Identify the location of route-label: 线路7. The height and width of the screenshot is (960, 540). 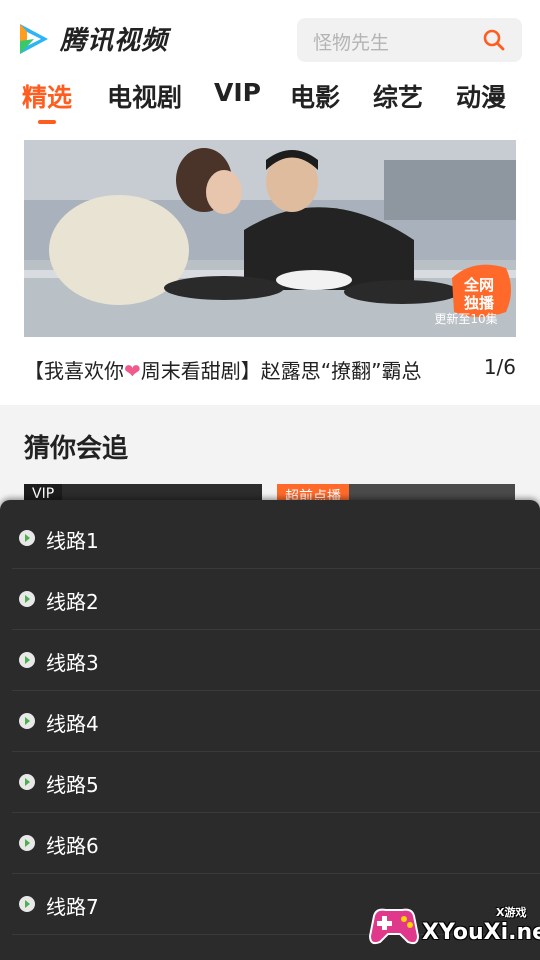
(72, 907).